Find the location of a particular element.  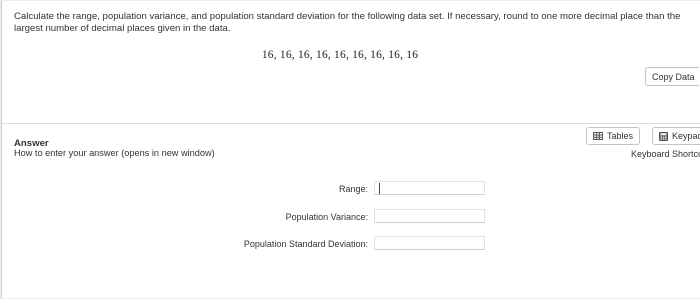

population-std-dev-input is located at coordinates (429, 243).